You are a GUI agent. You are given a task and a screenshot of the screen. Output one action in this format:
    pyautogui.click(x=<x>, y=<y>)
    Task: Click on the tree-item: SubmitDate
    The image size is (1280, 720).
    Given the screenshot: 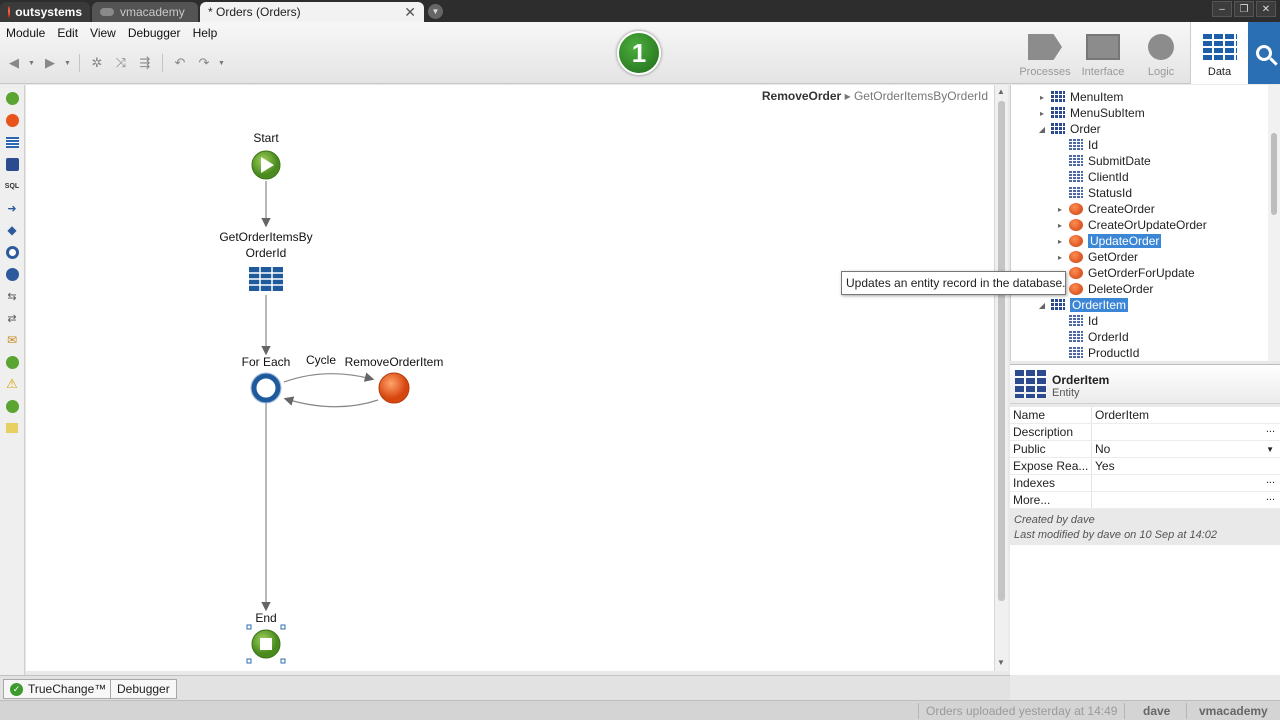 What is the action you would take?
    pyautogui.click(x=1103, y=161)
    